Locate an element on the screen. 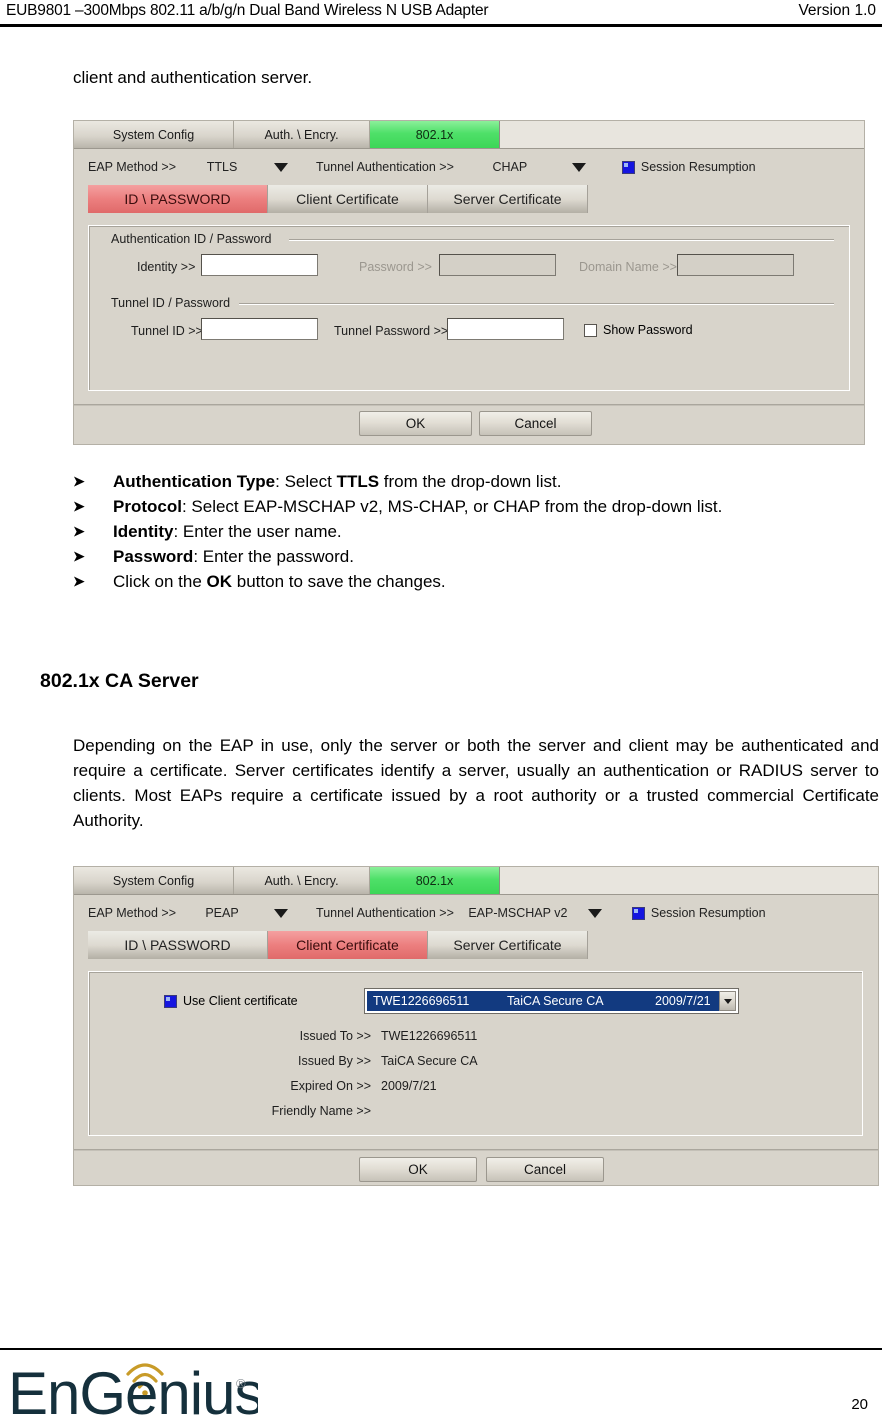 The image size is (882, 1427). tab-8021x: 802.1x is located at coordinates (435, 134).